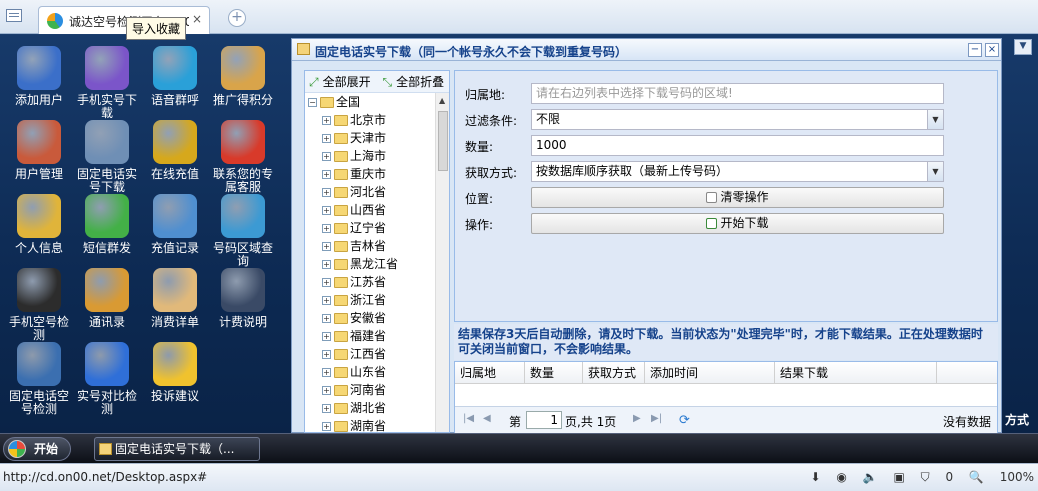 This screenshot has width=1038, height=491. Describe the element at coordinates (377, 246) in the screenshot. I see `tree-item: + 吉林省` at that location.